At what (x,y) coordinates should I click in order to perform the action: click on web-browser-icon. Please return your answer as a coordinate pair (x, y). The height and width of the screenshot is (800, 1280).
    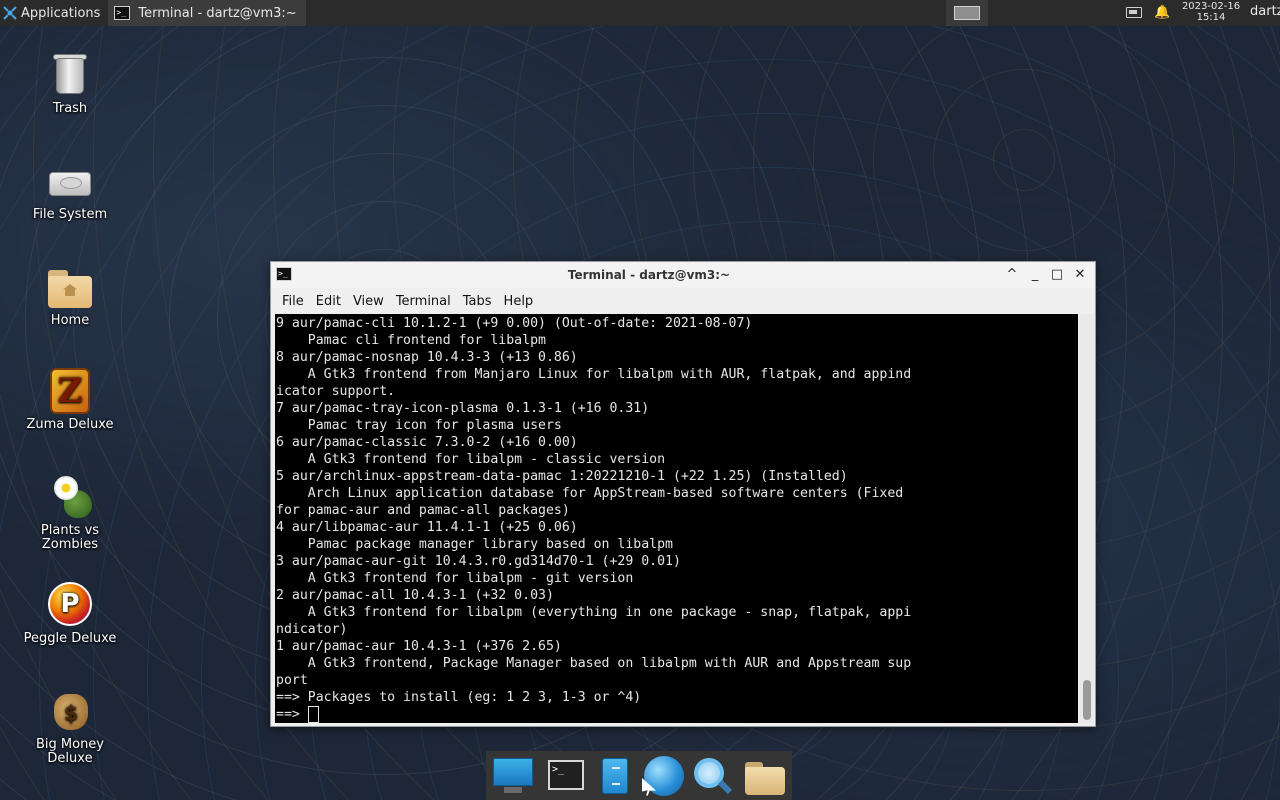
    Looking at the image, I should click on (662, 776).